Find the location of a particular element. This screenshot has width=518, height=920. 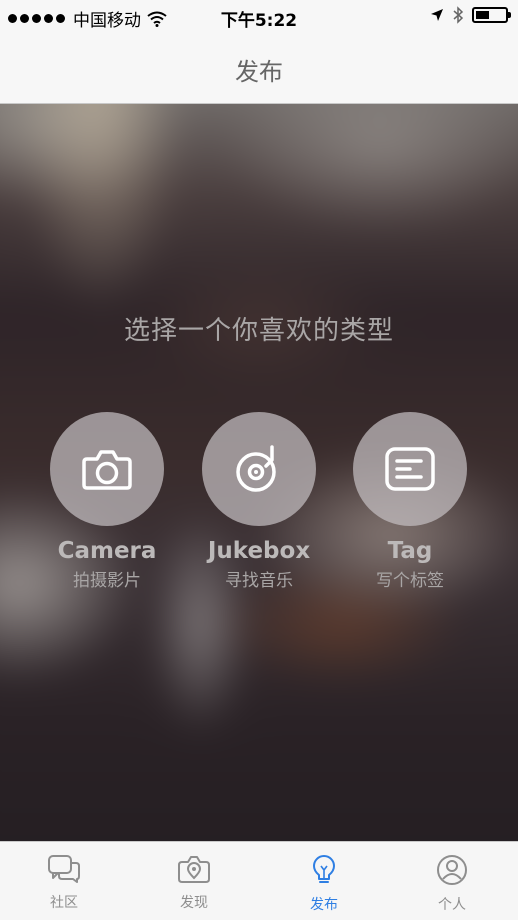

tab-bar: 社区 发现 发布 个人 is located at coordinates (259, 880).